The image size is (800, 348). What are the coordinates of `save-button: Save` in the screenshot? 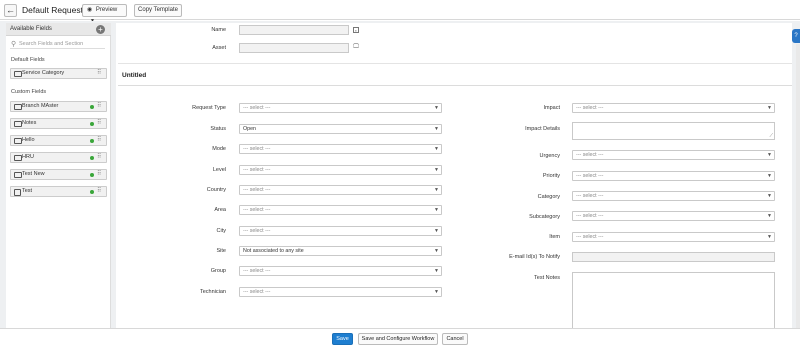 It's located at (342, 339).